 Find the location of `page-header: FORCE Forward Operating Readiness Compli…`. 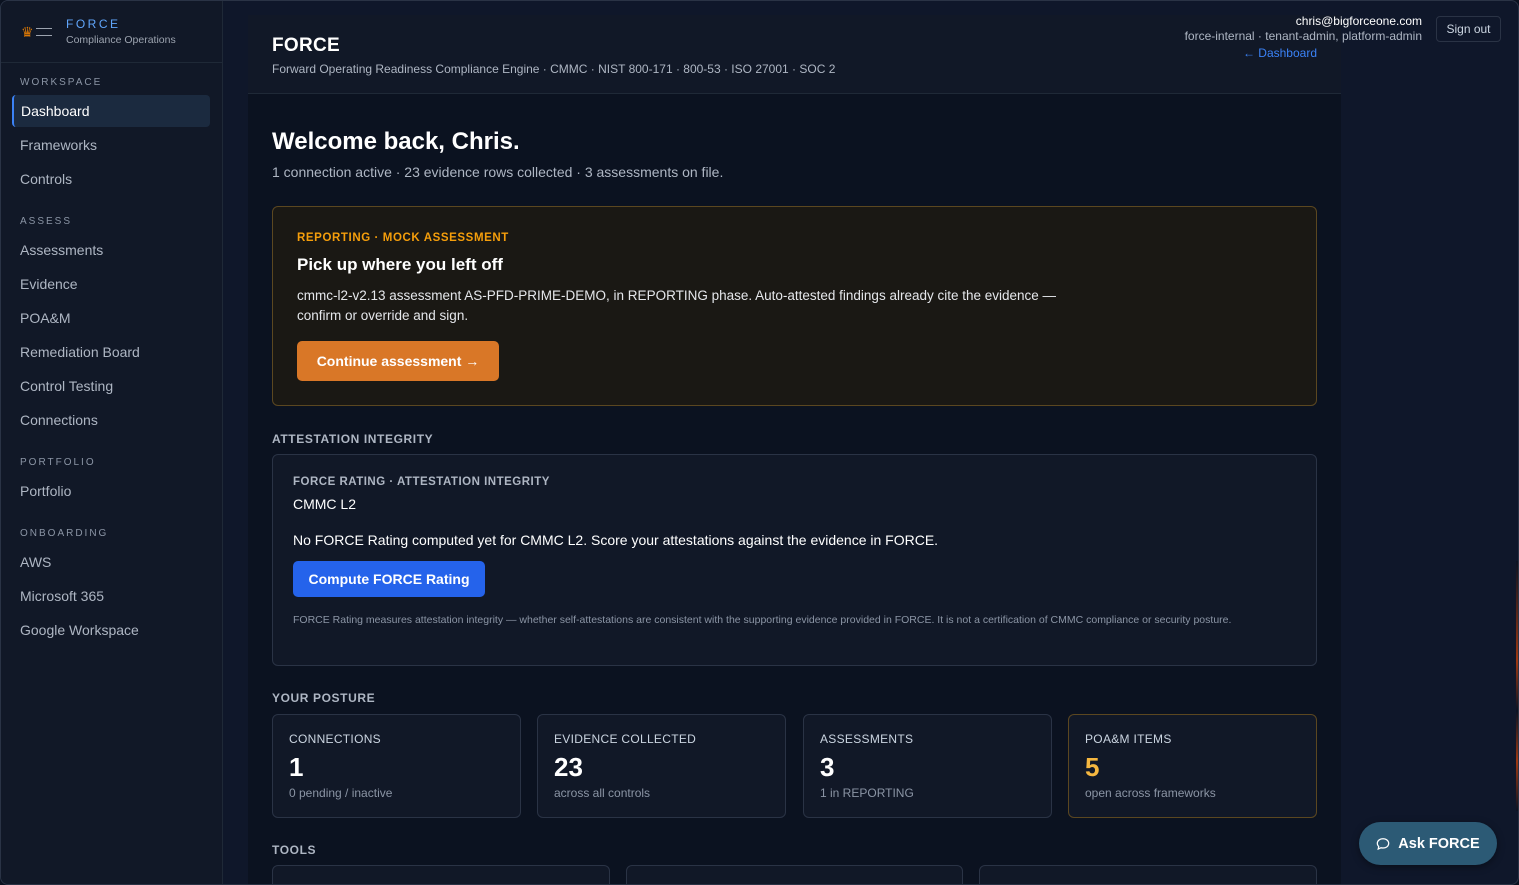

page-header: FORCE Forward Operating Readiness Compli… is located at coordinates (794, 54).